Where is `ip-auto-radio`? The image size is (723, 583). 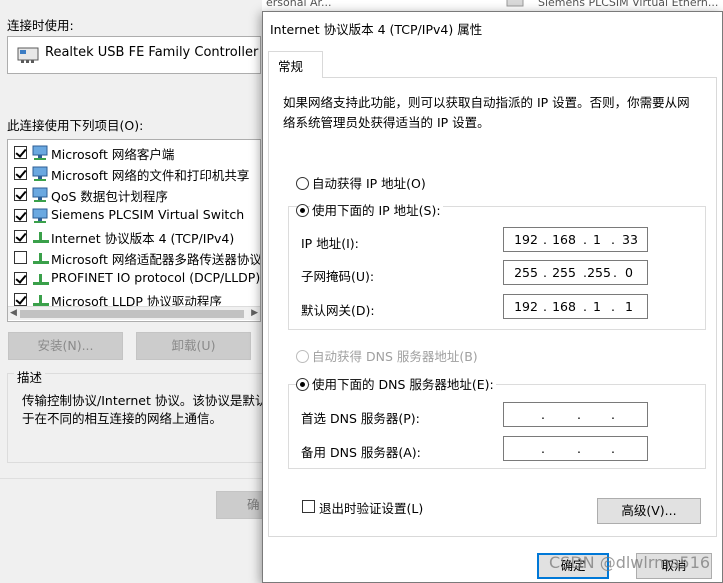
ip-auto-radio is located at coordinates (302, 183).